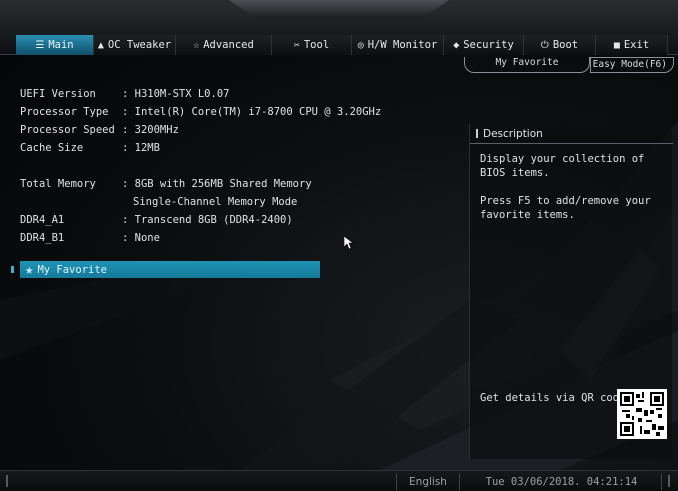 This screenshot has height=491, width=678. I want to click on ddr4-a1-value: : Transcend 8GB (DDR4-2400), so click(207, 220).